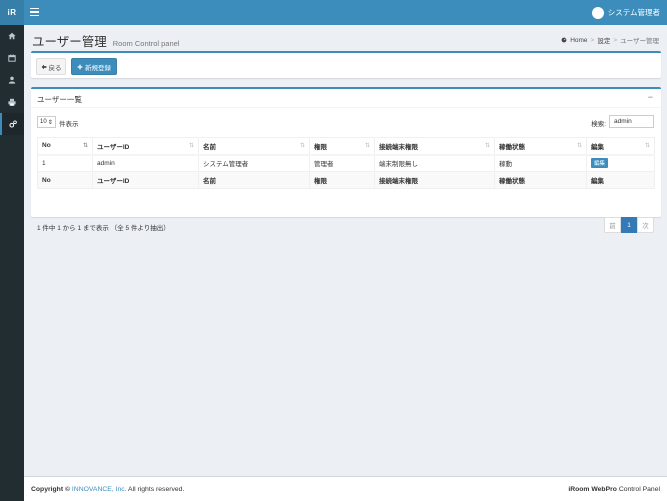  I want to click on back-button: 戻る, so click(51, 66).